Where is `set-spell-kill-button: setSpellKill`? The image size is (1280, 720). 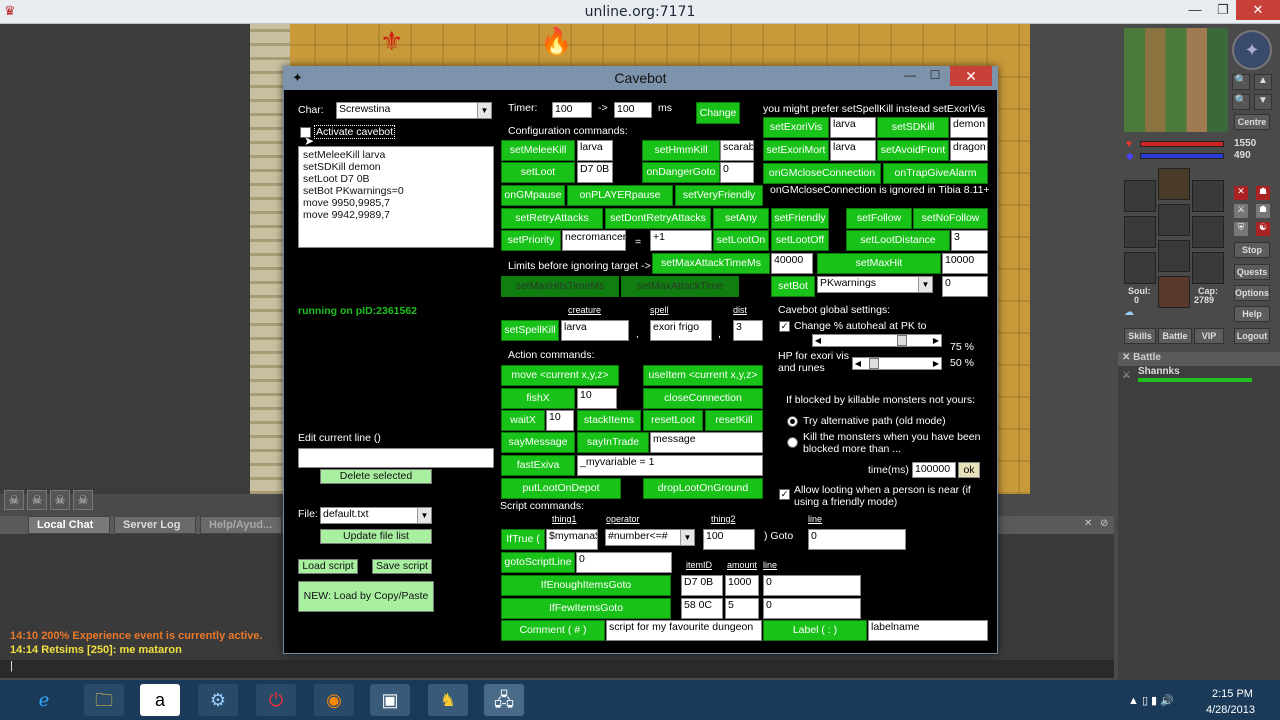 set-spell-kill-button: setSpellKill is located at coordinates (530, 330).